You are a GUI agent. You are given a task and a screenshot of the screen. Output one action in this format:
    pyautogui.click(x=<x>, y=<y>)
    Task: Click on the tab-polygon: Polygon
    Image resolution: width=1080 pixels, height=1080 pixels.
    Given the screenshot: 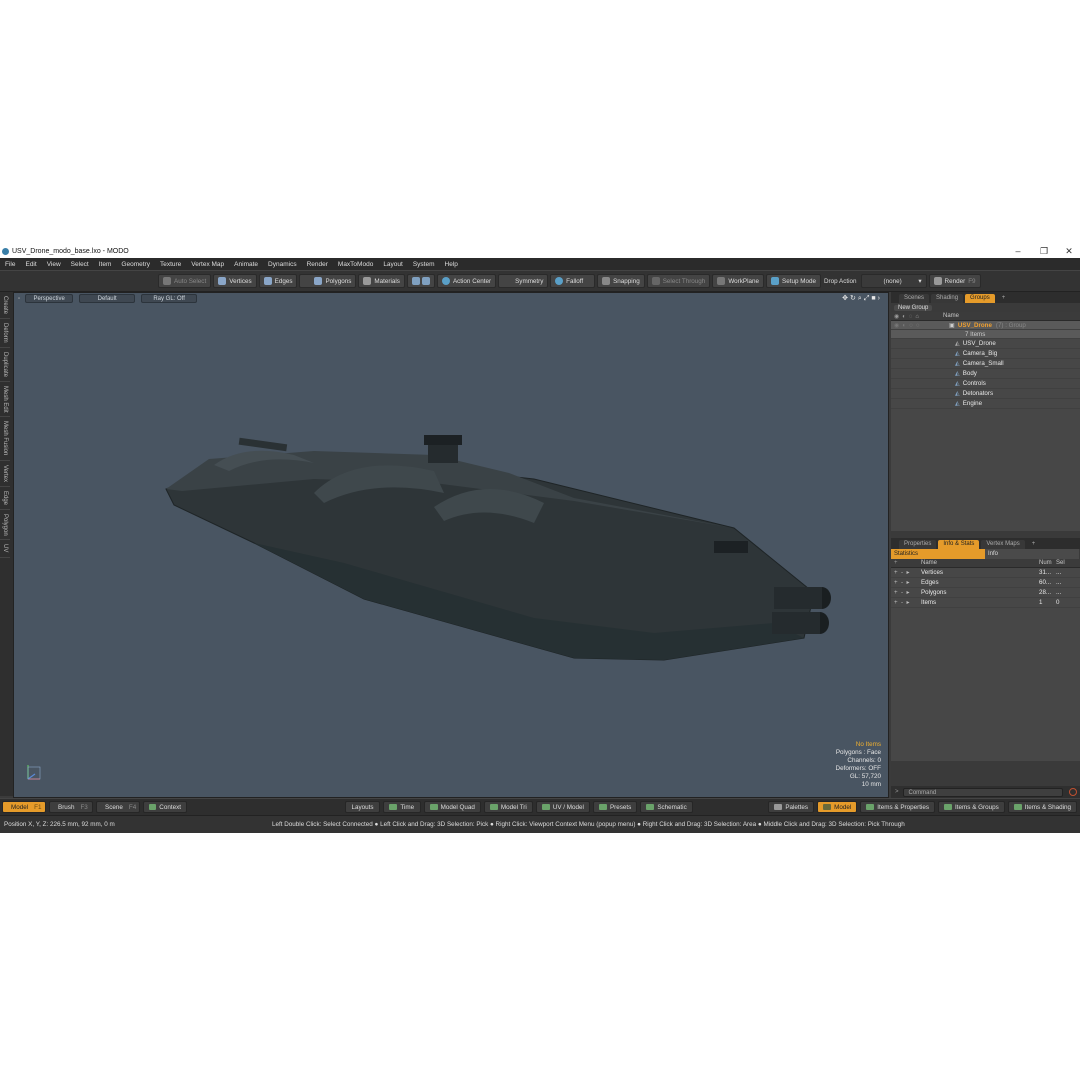 What is the action you would take?
    pyautogui.click(x=5, y=525)
    